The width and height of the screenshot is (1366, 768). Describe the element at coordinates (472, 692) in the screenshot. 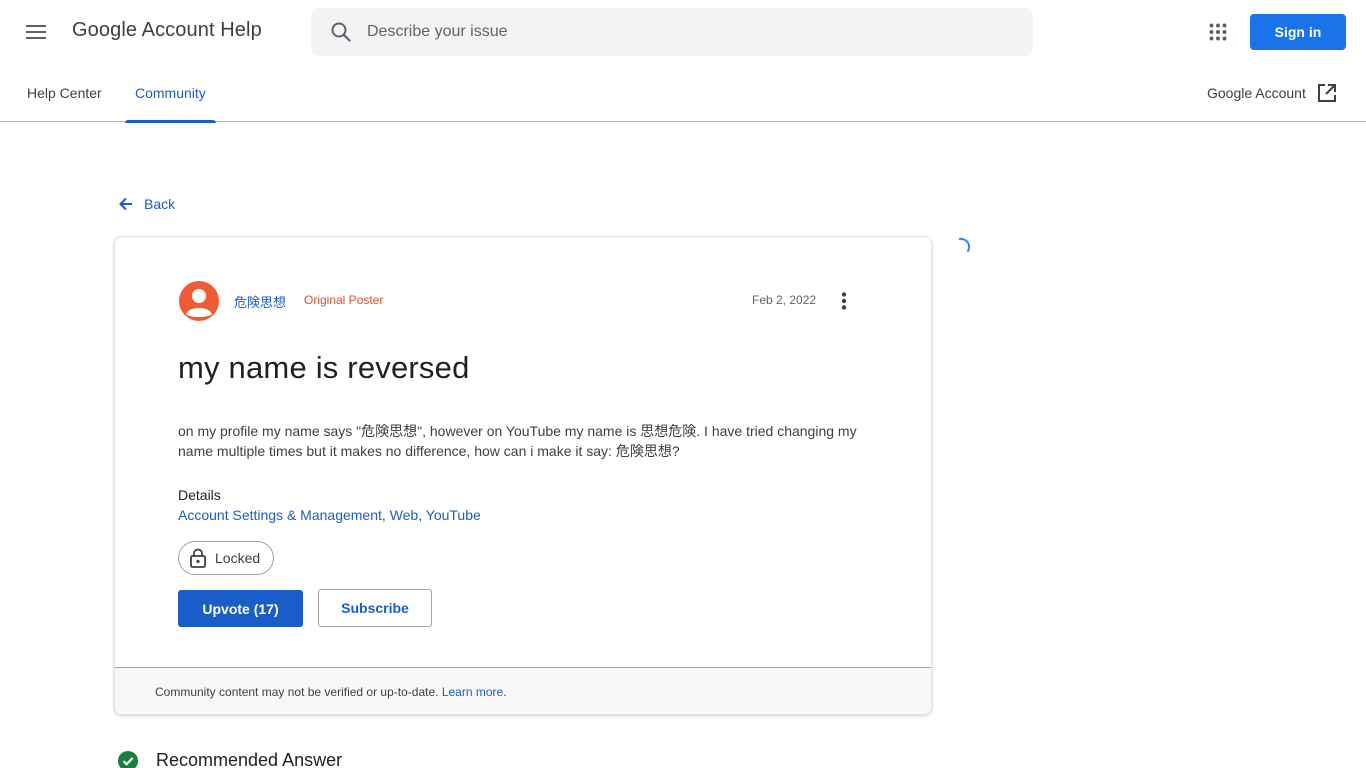

I see `learn-more-link: Learn more` at that location.